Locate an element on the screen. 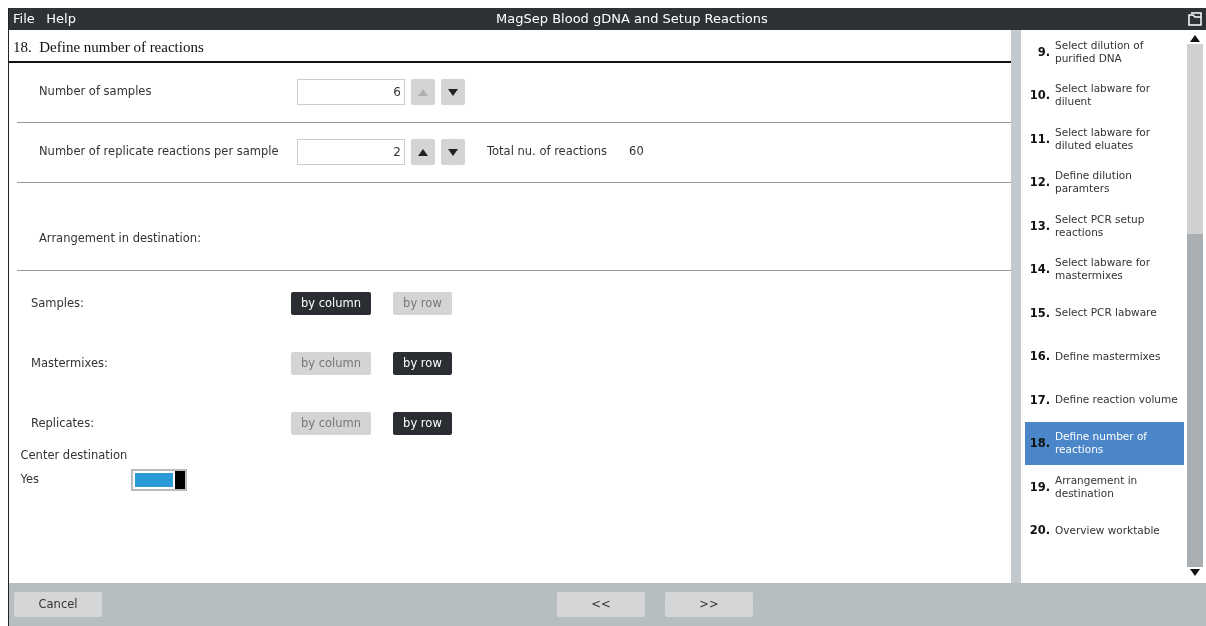 Image resolution: width=1206 pixels, height=626 pixels. cancel-button: Cancel is located at coordinates (58, 604).